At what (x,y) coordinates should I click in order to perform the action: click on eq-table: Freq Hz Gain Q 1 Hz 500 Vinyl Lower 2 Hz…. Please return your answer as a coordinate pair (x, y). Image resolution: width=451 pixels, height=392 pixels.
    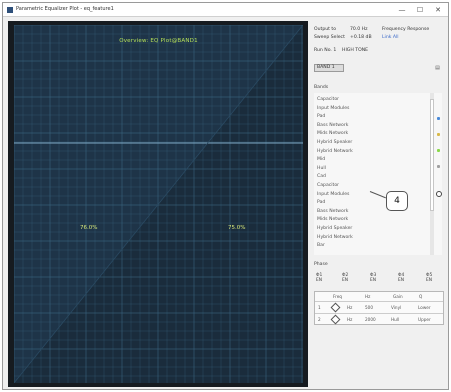
    Looking at the image, I should click on (379, 308).